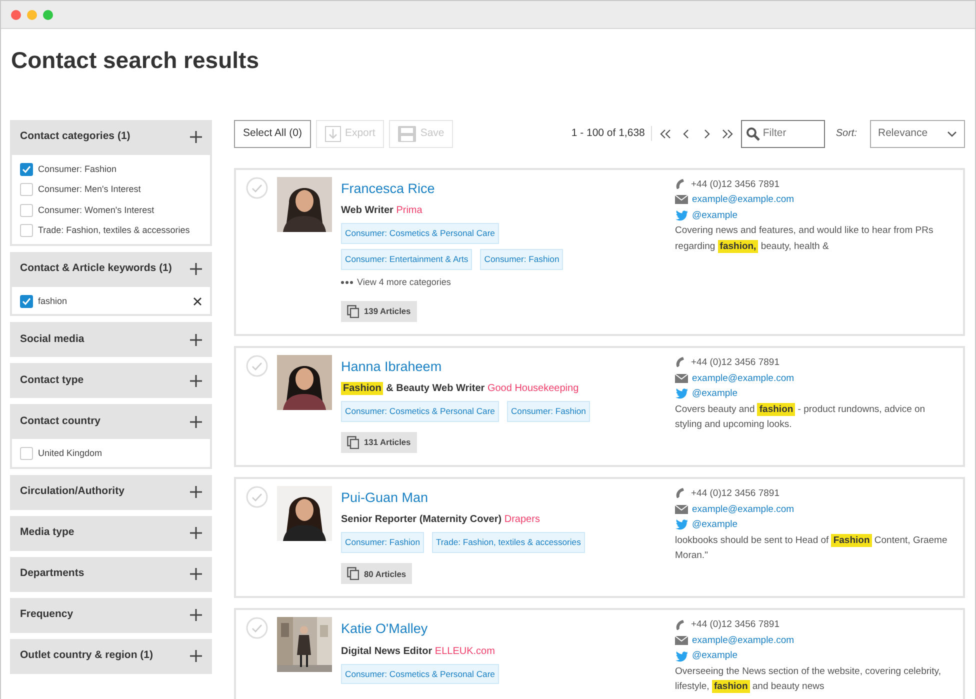  I want to click on checkbox-label: Trade: Fashion, textiles & accessories, so click(120, 231).